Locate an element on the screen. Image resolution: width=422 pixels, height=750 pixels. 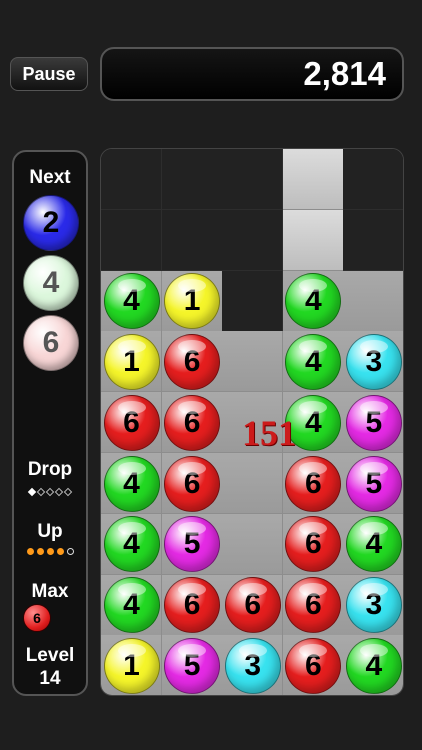
max-ball: 6 is located at coordinates (37, 618).